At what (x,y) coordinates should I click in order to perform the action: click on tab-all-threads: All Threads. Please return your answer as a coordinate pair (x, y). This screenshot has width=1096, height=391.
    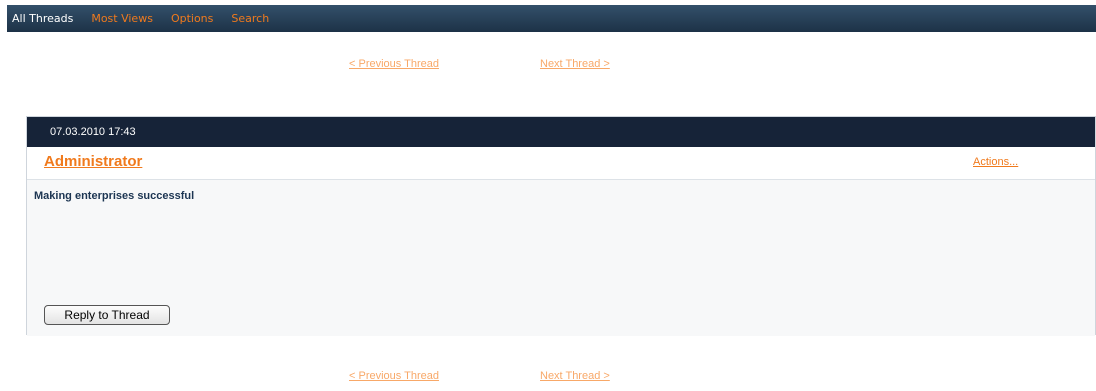
    Looking at the image, I should click on (42, 18).